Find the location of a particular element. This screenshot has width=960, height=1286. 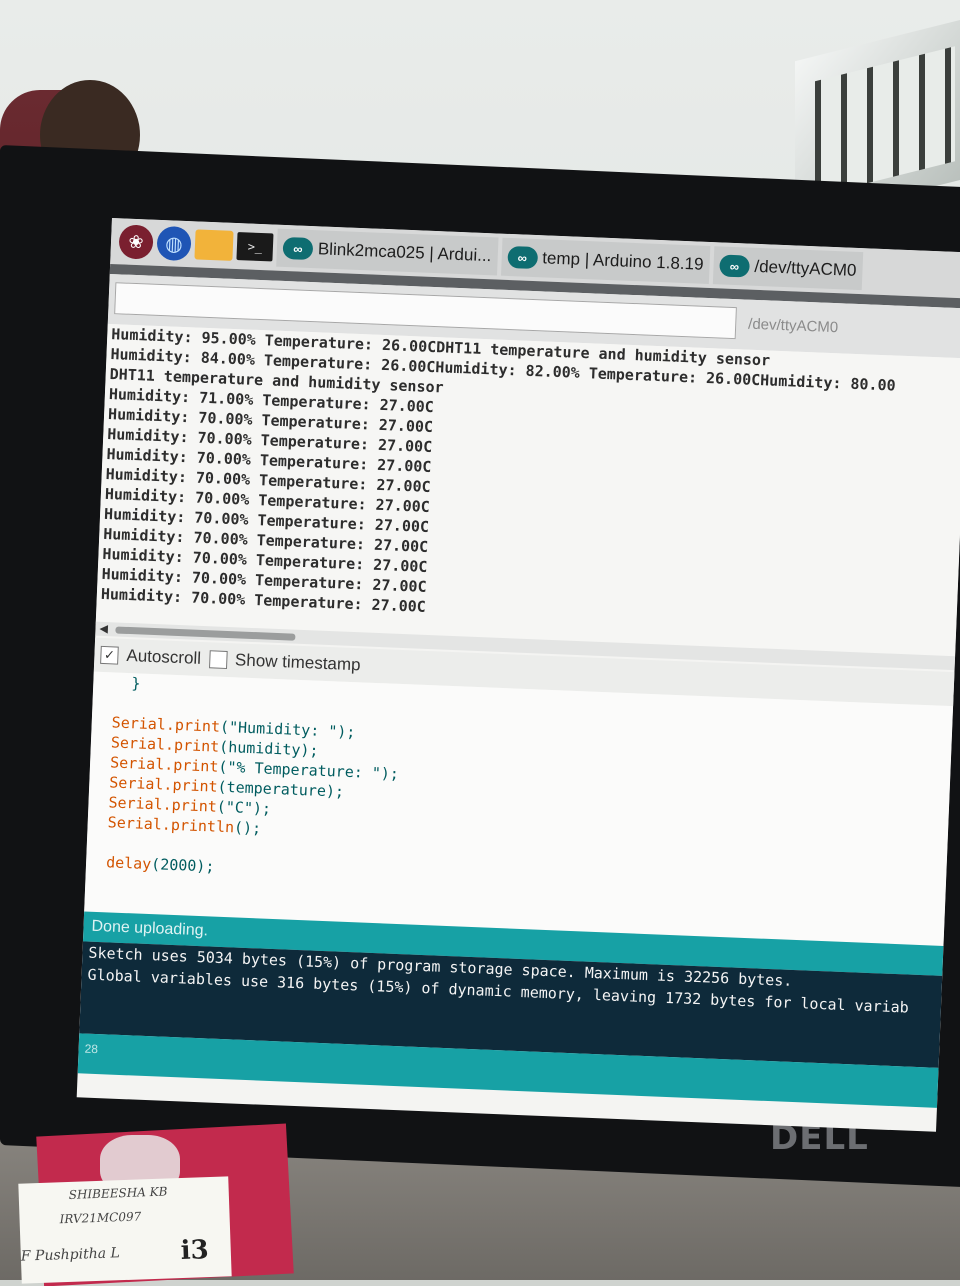

scroll-thumb is located at coordinates (205, 633).